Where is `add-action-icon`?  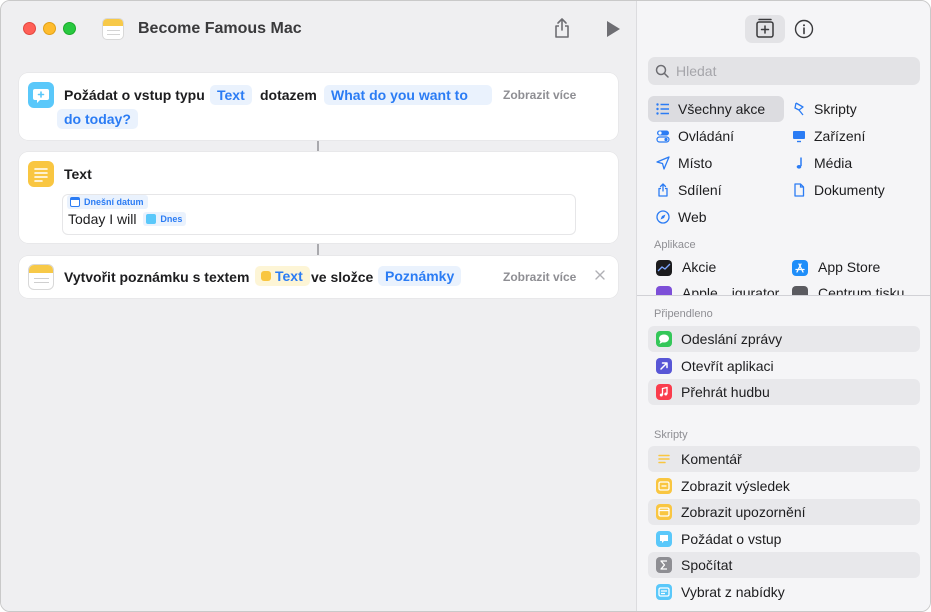 add-action-icon is located at coordinates (765, 28).